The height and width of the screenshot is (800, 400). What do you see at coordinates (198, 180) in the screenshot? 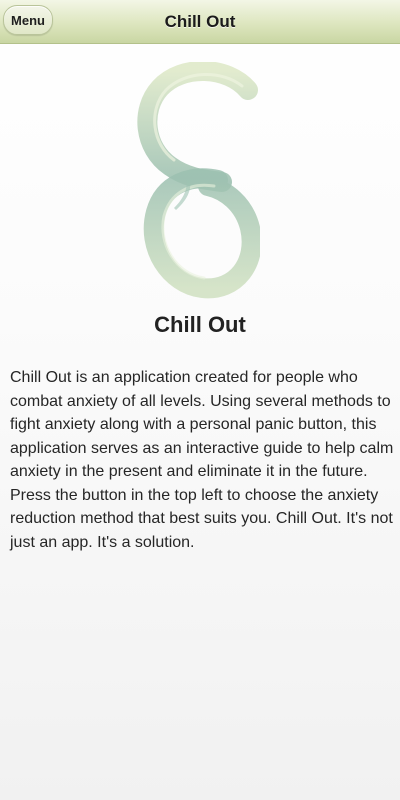
I see `chill-out-logo-icon` at bounding box center [198, 180].